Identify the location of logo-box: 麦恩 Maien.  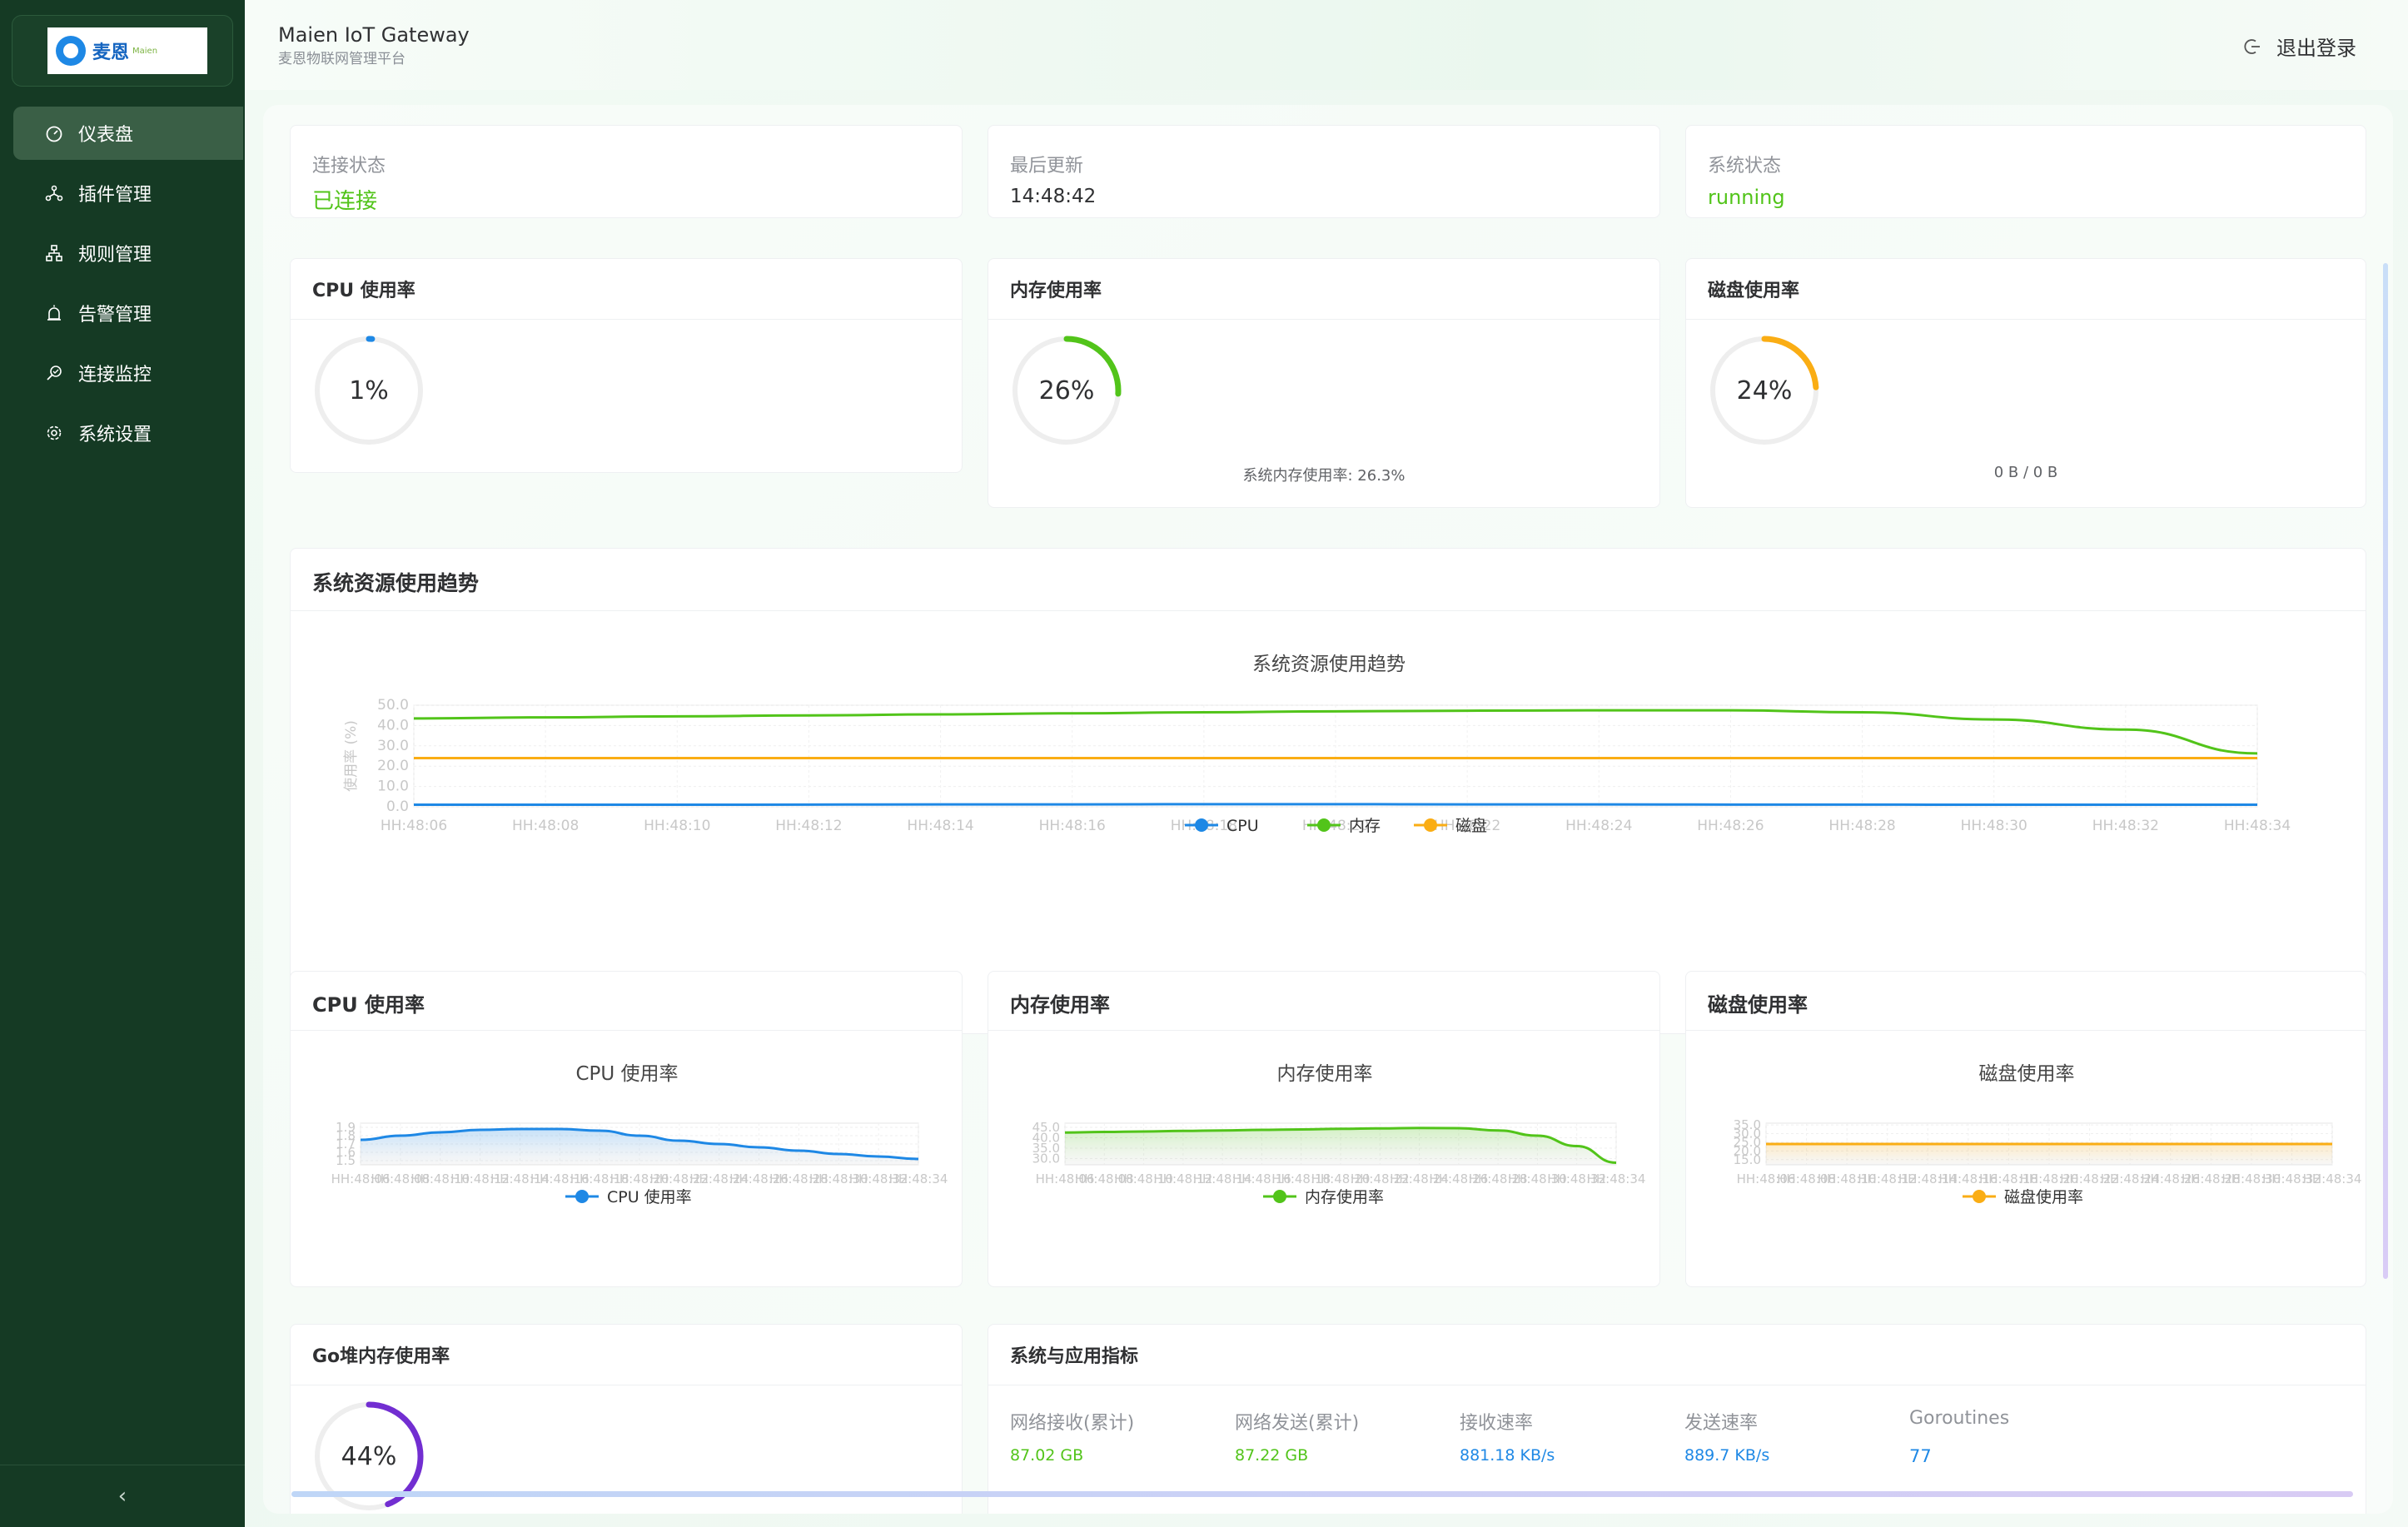
(122, 51).